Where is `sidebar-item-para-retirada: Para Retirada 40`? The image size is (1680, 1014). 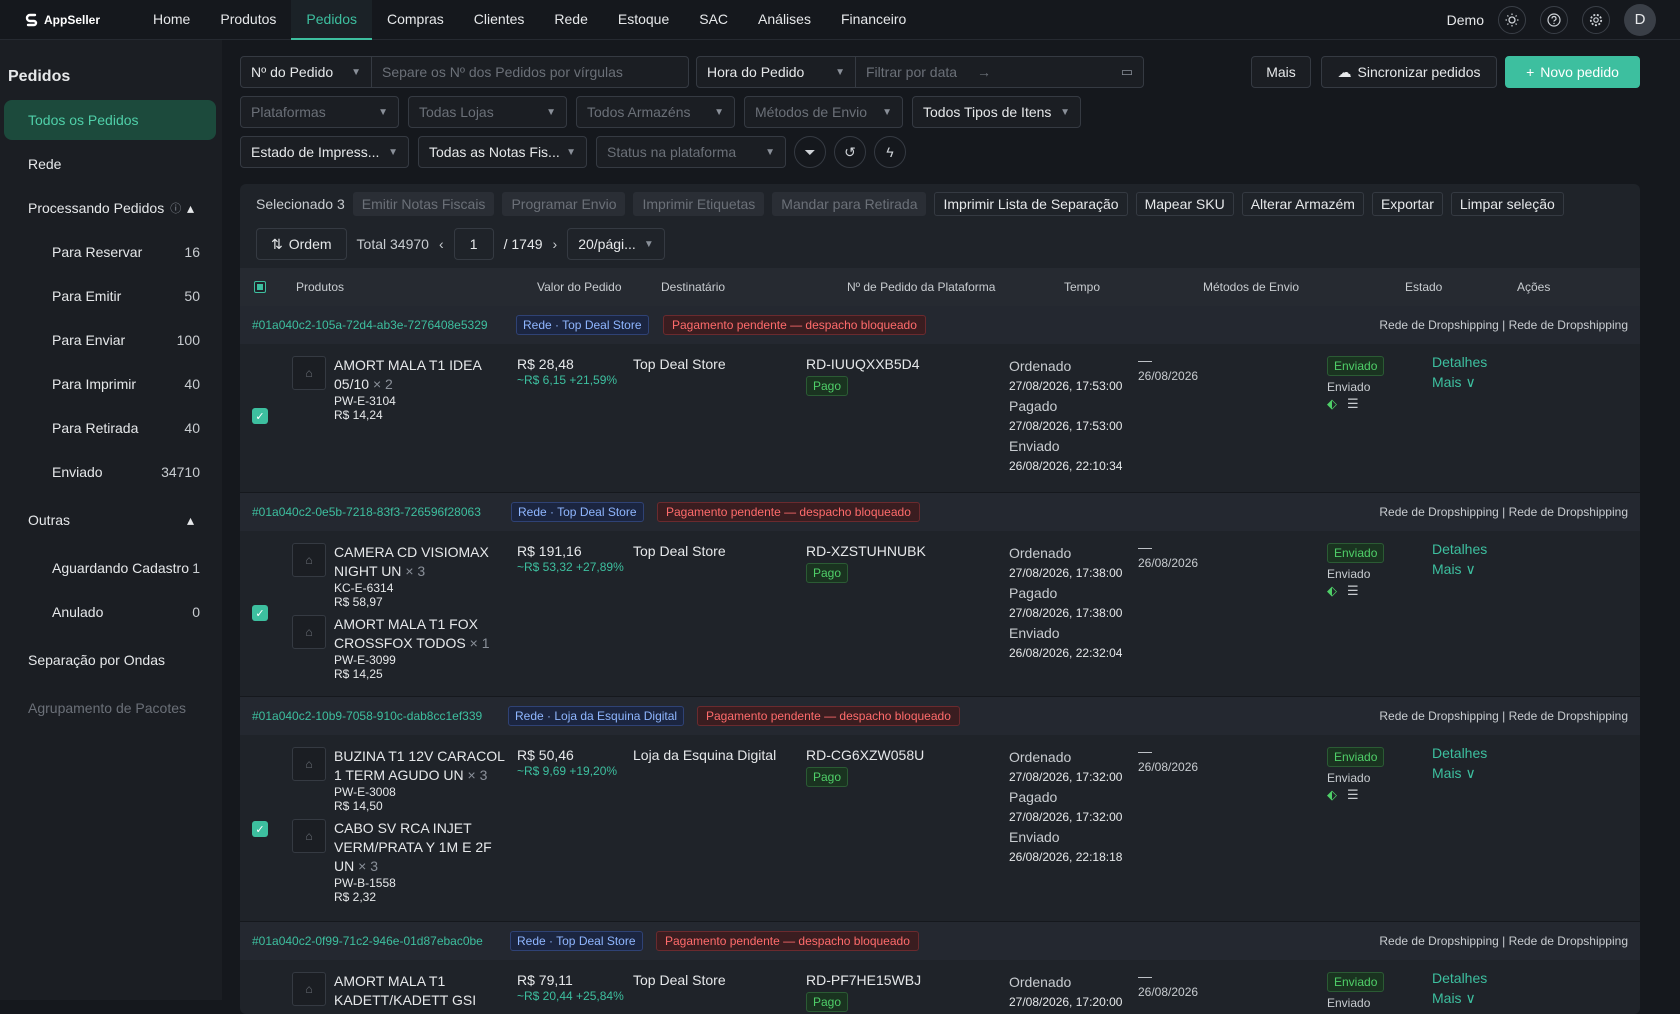
sidebar-item-para-retirada: Para Retirada 40 is located at coordinates (110, 428).